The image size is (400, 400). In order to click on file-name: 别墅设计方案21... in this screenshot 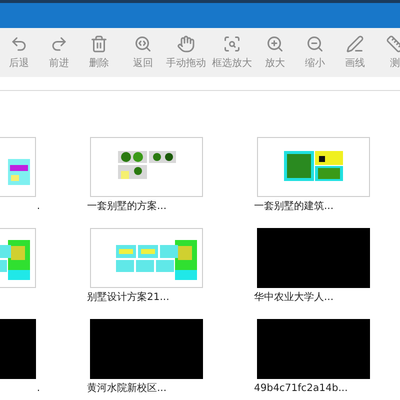, I will do `click(128, 297)`.